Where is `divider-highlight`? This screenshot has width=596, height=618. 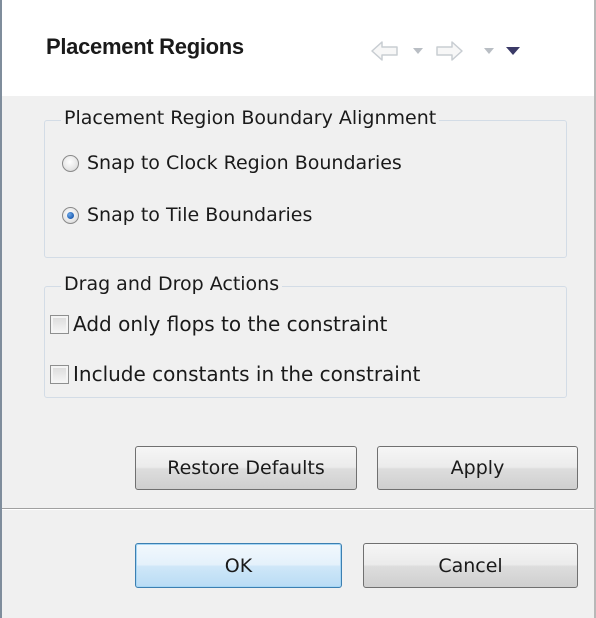 divider-highlight is located at coordinates (298, 509).